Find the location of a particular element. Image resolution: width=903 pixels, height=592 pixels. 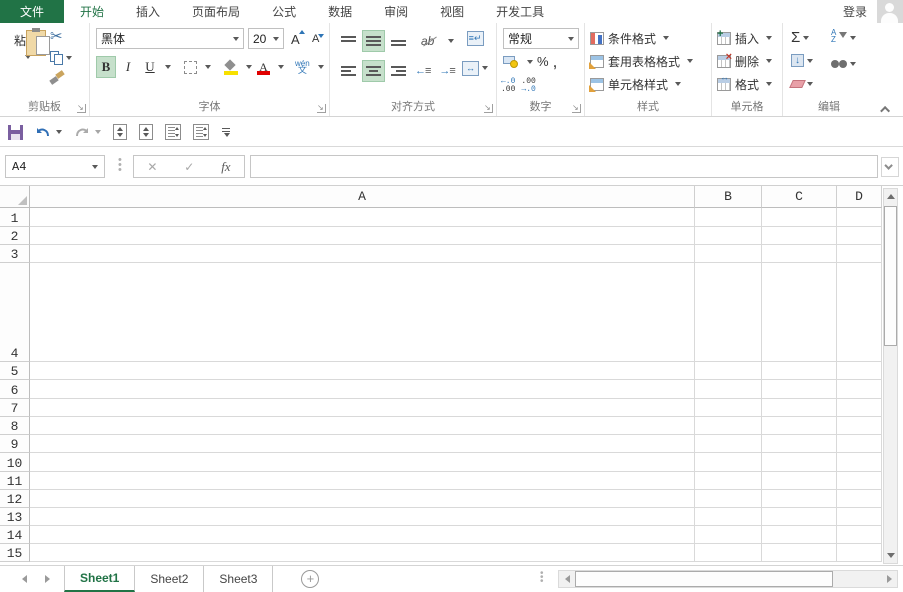

row-header-5: 5 is located at coordinates (15, 371).